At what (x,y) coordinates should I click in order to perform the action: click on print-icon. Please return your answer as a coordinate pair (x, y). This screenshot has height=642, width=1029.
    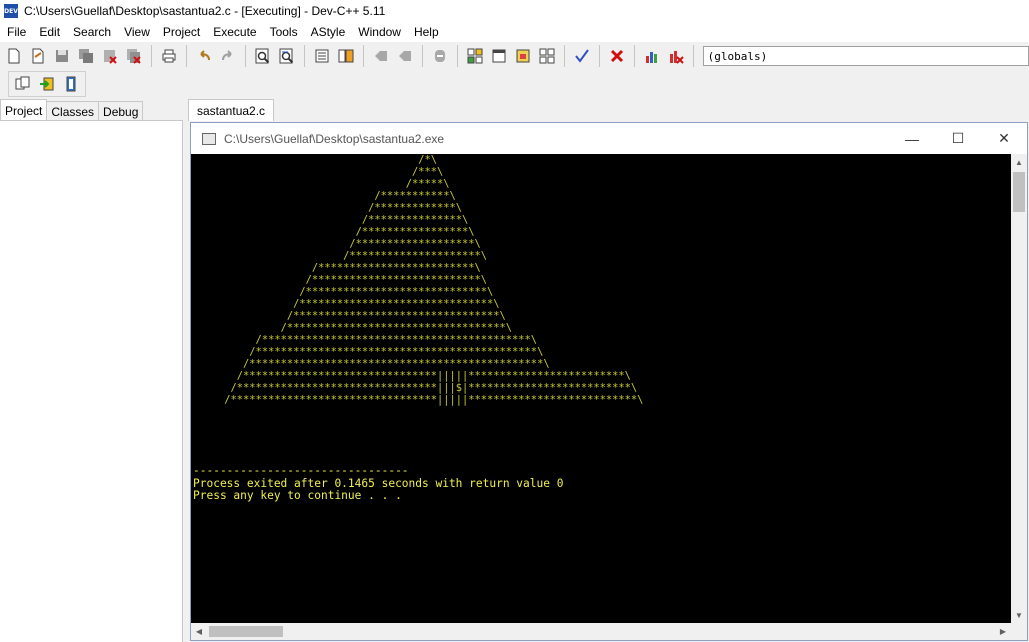
    Looking at the image, I should click on (169, 56).